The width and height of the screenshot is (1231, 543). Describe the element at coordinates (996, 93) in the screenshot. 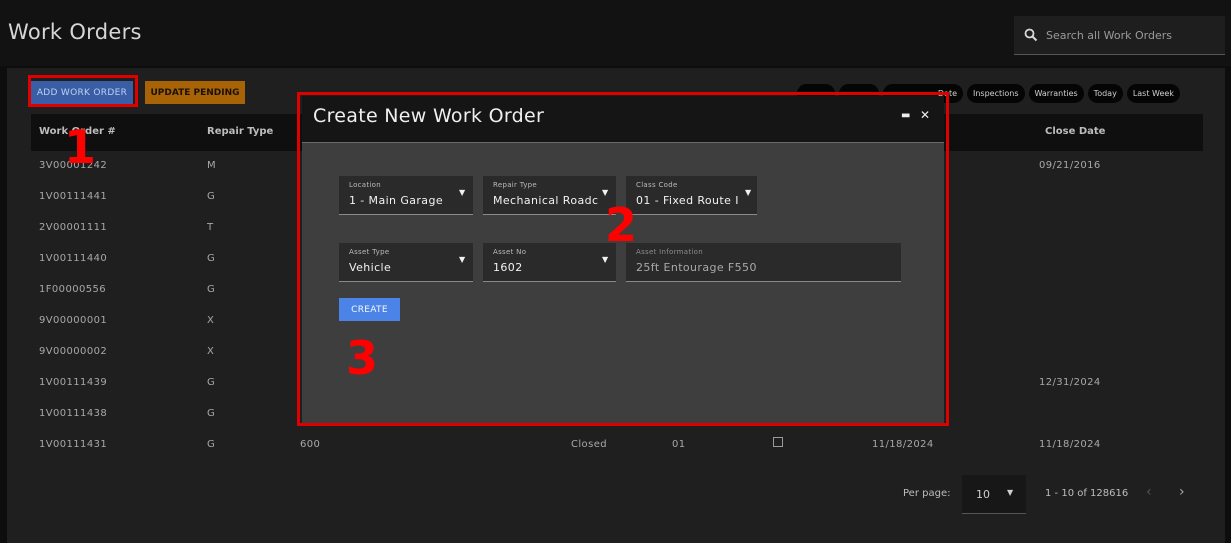

I see `filter-chip-inspections: Inspections` at that location.